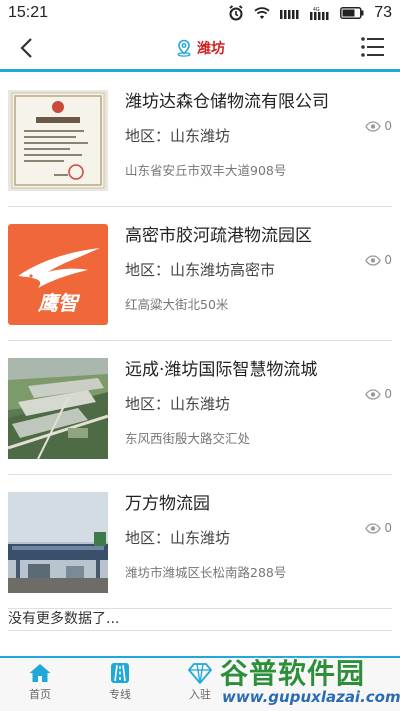 The width and height of the screenshot is (400, 711). Describe the element at coordinates (223, 270) in the screenshot. I see `region-value: 山东潍坊高密市` at that location.